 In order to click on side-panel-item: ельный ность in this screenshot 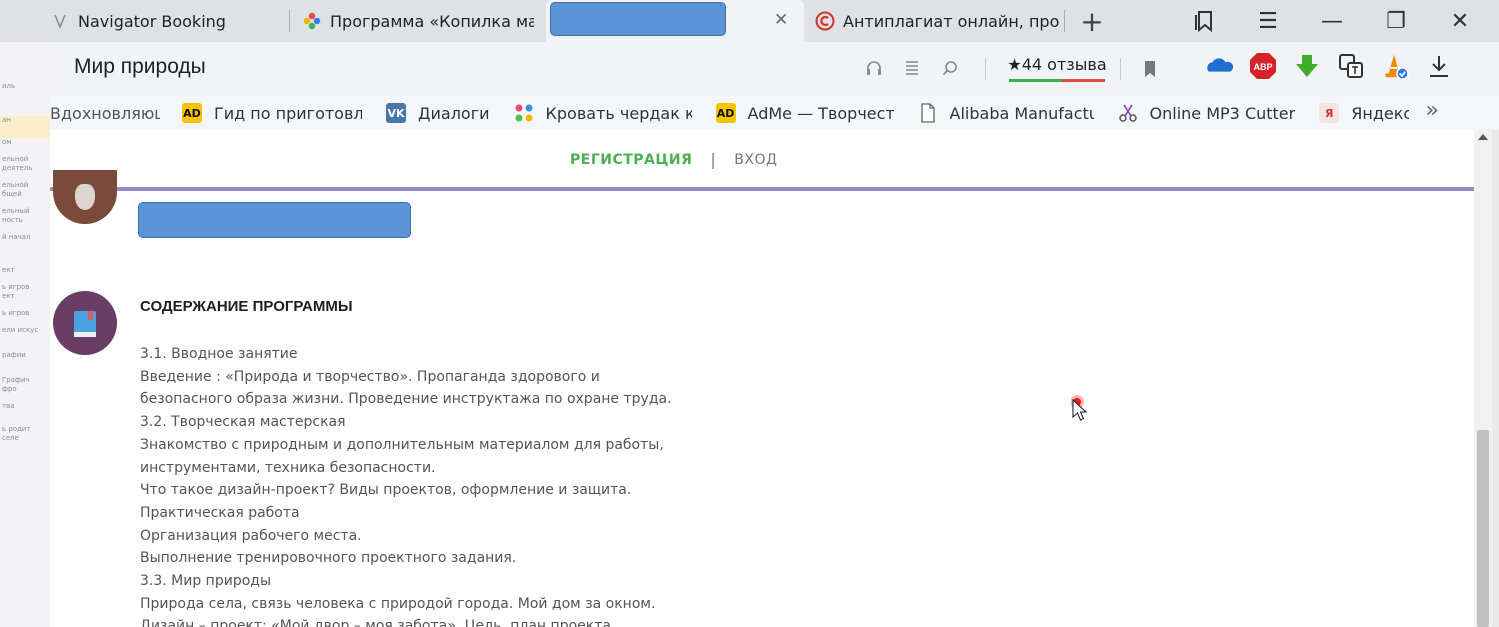, I will do `click(25, 220)`.